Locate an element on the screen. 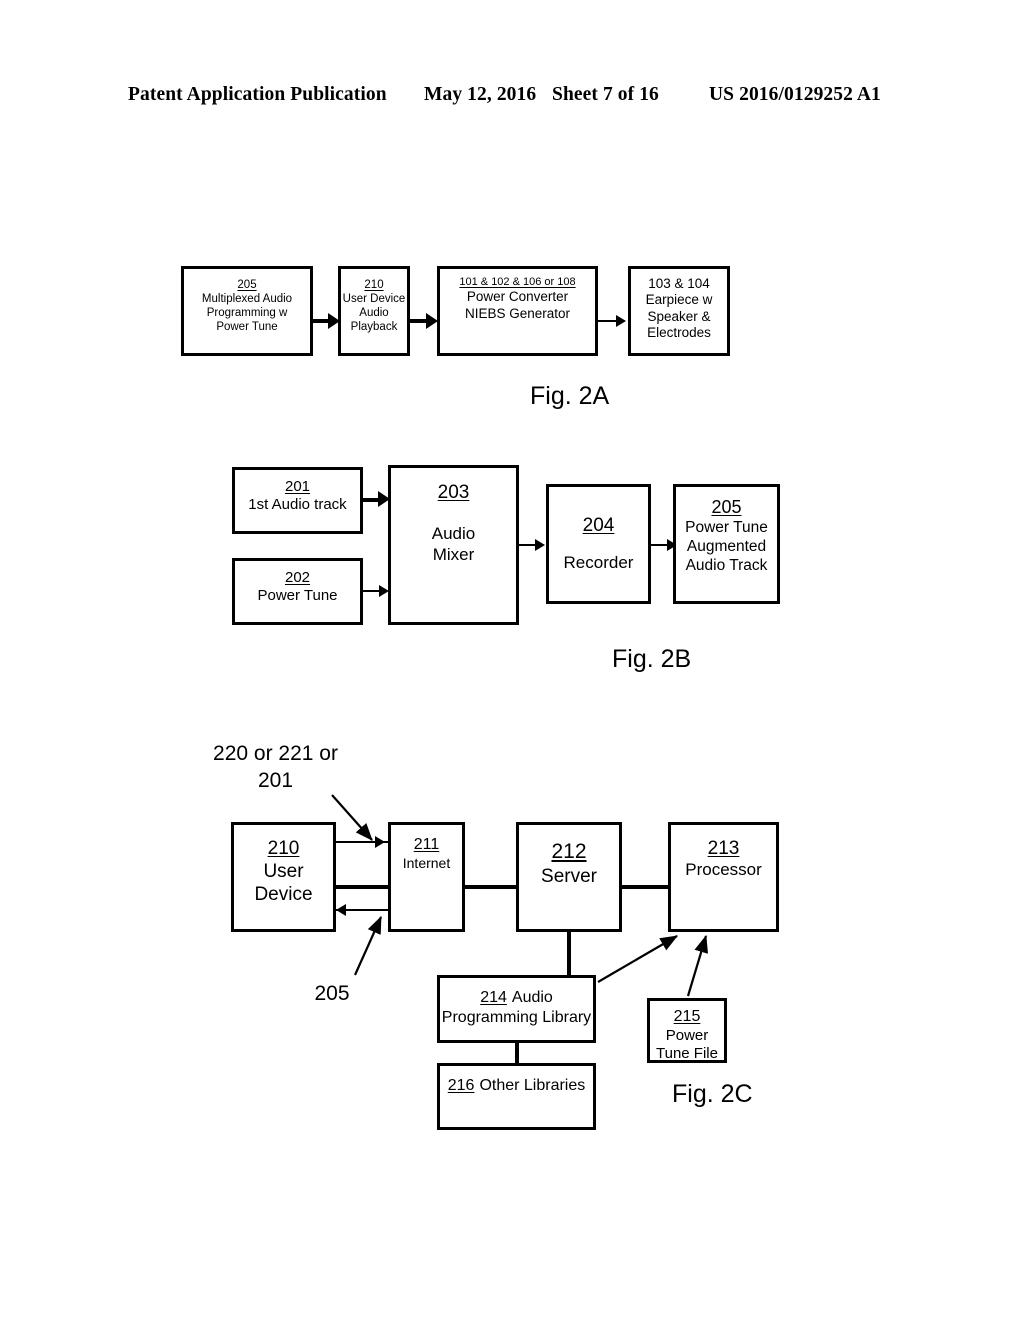 The height and width of the screenshot is (1320, 1024). fig2c-box-216-line1-text: Other Libraries is located at coordinates (532, 1085).